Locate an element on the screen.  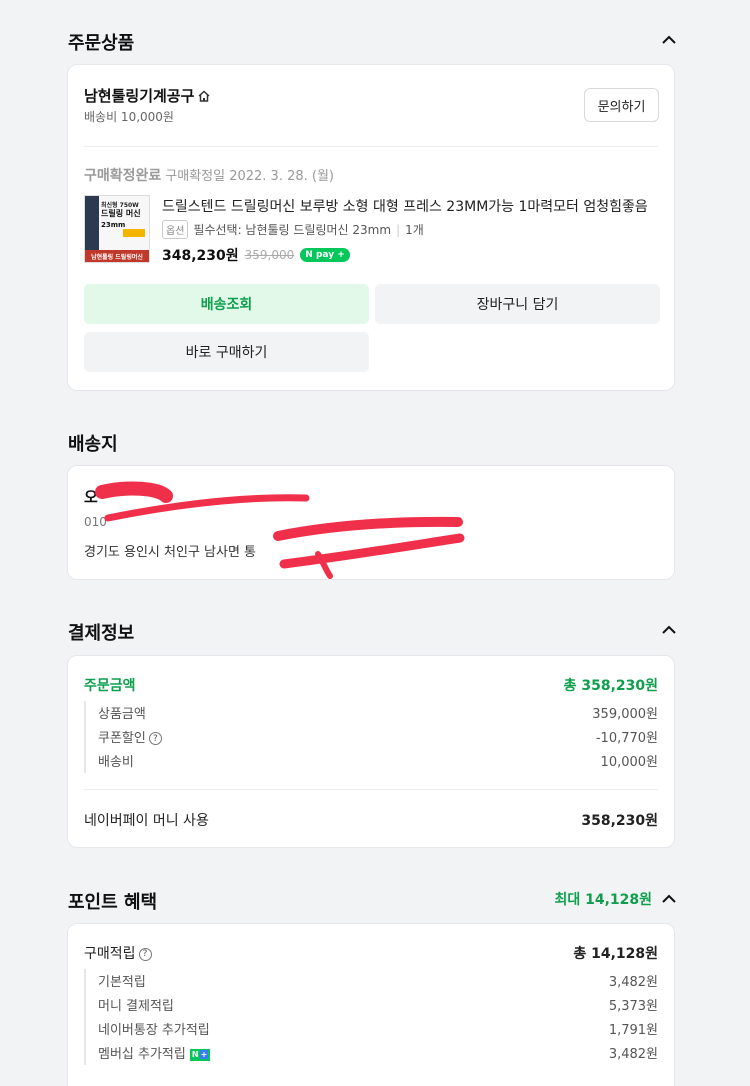
home-icon is located at coordinates (204, 95).